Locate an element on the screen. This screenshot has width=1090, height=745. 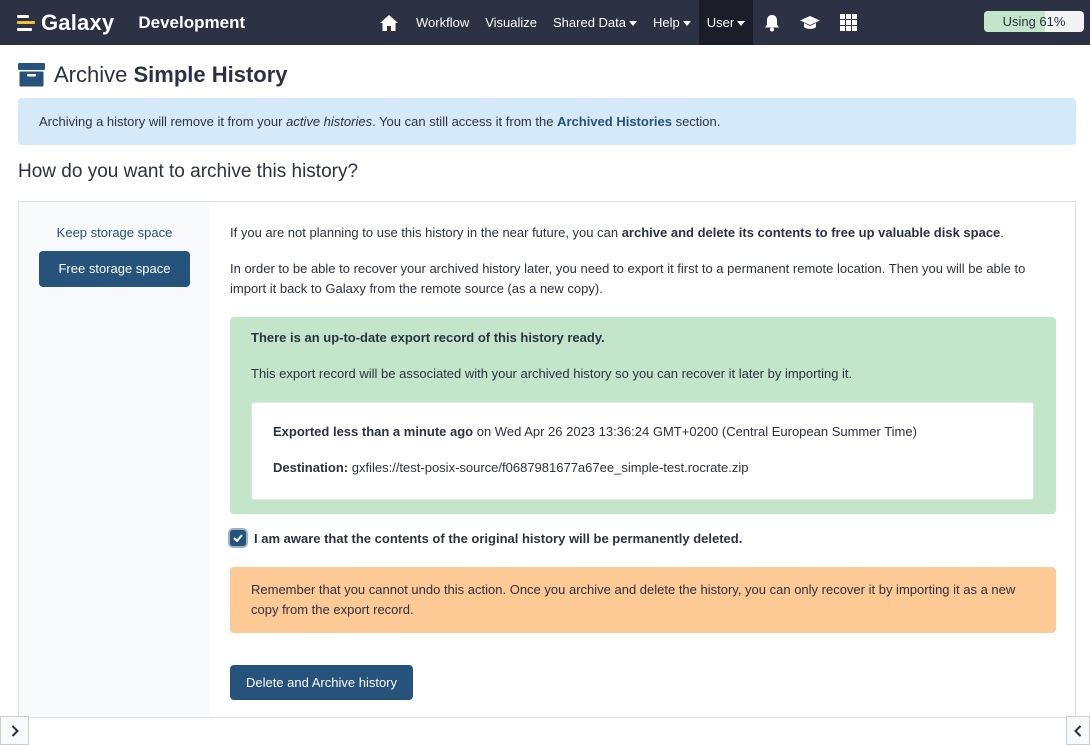
home-icon is located at coordinates (389, 22).